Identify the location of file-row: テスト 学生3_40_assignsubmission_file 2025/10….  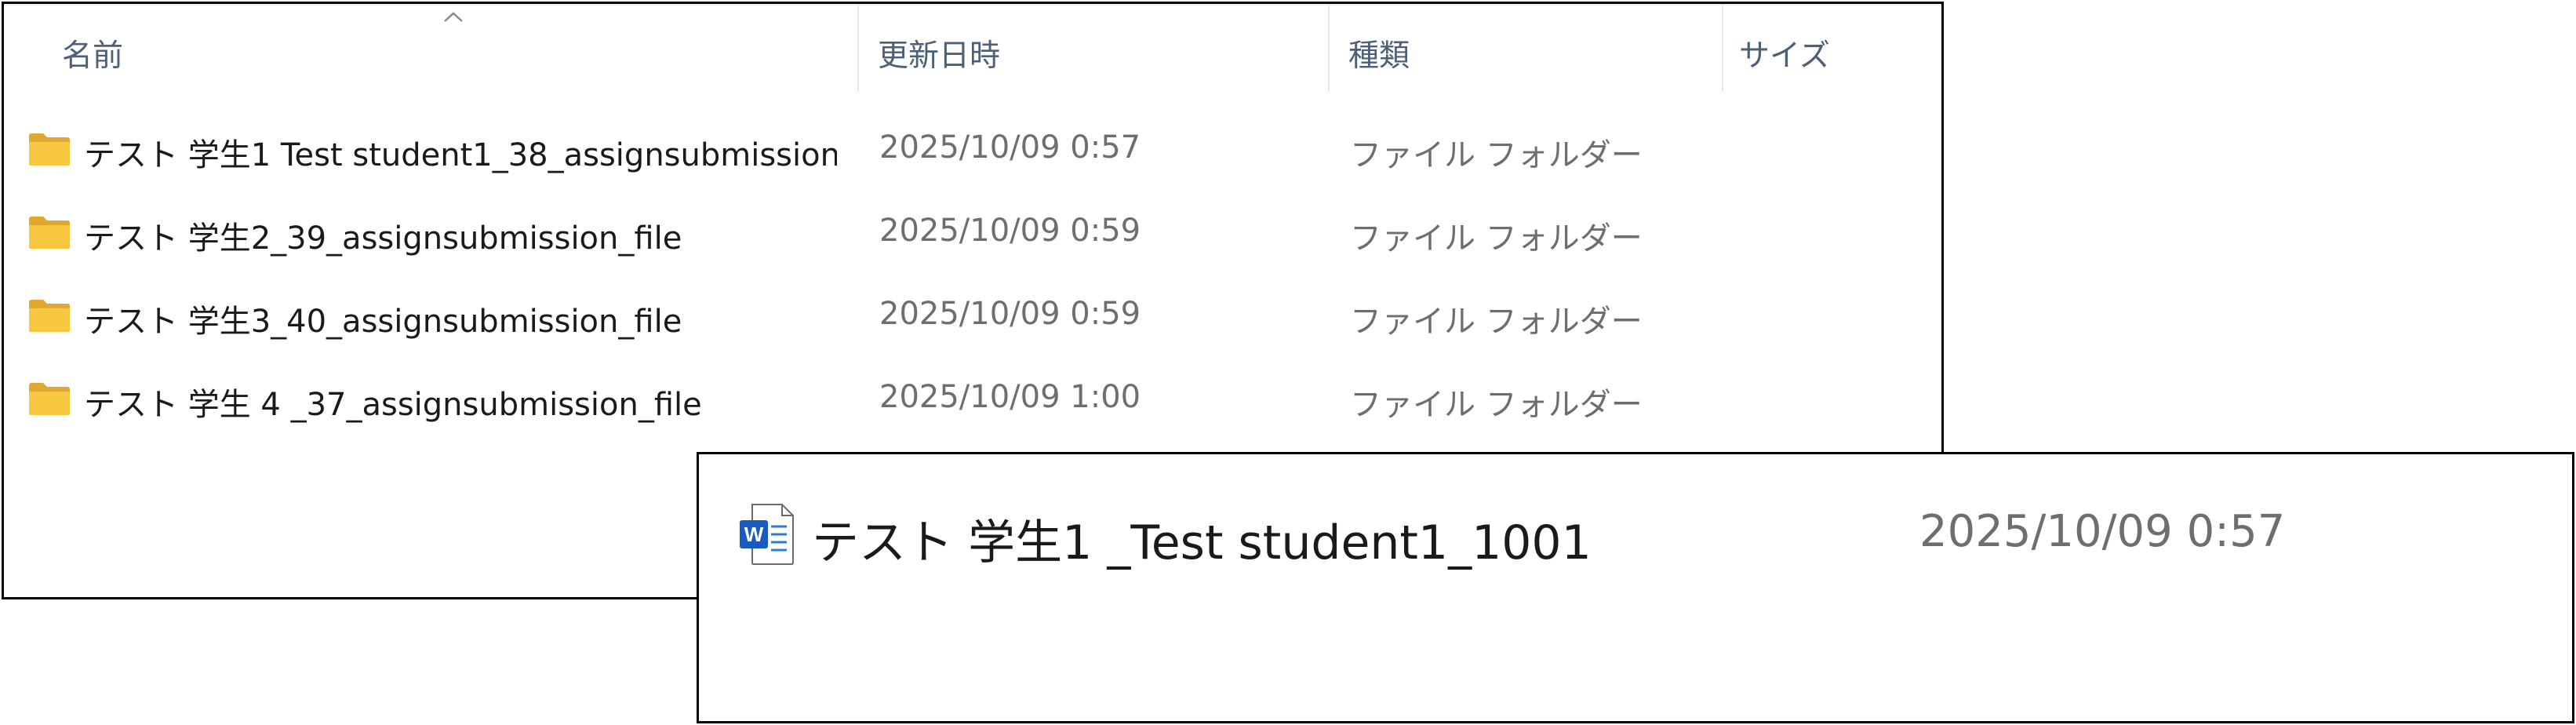
(972, 315).